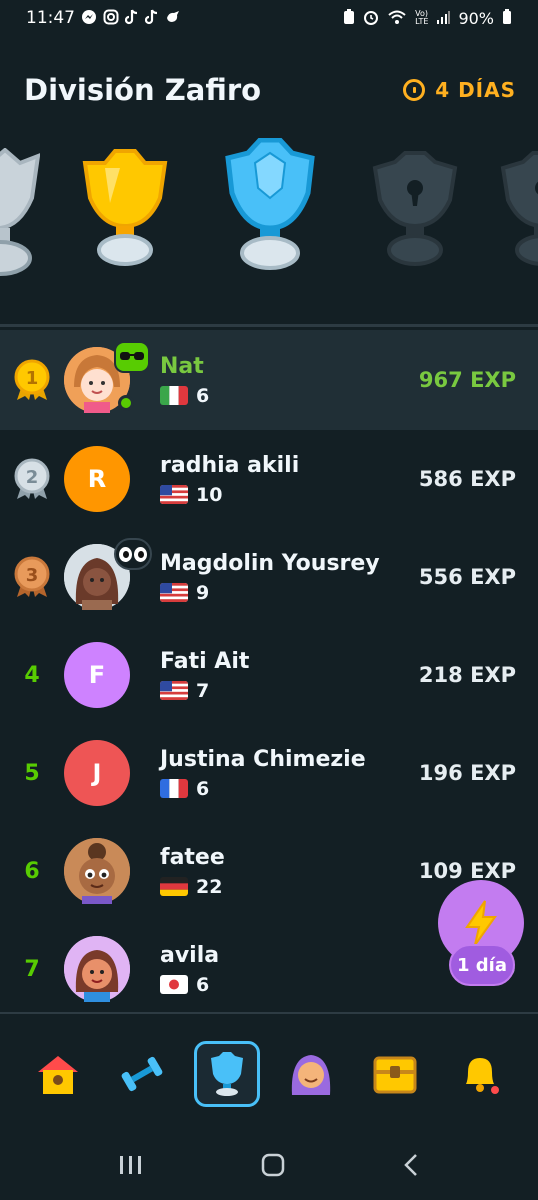  I want to click on battery-saver-icon, so click(349, 18).